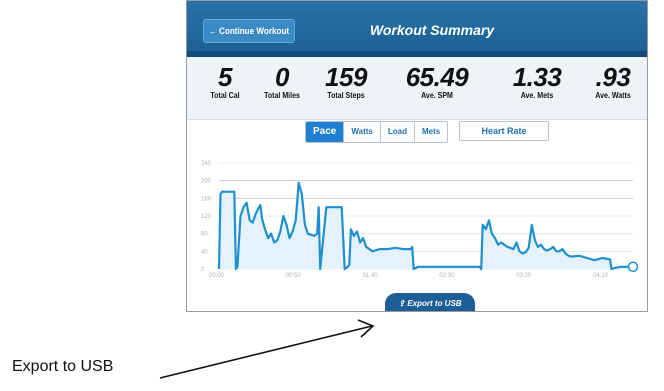 The width and height of the screenshot is (664, 391). Describe the element at coordinates (63, 366) in the screenshot. I see `export-callout-label: Export to USB` at that location.